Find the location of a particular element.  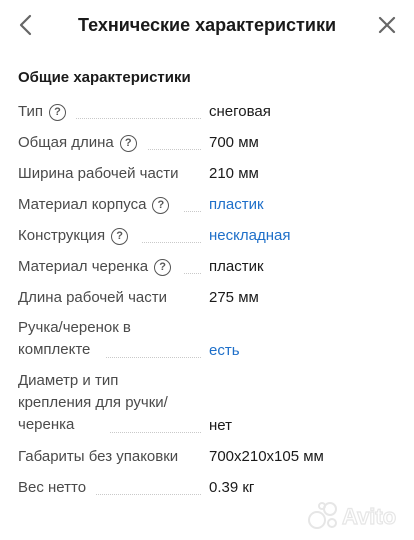

spec-label: Габариты без упаковки is located at coordinates (98, 456).